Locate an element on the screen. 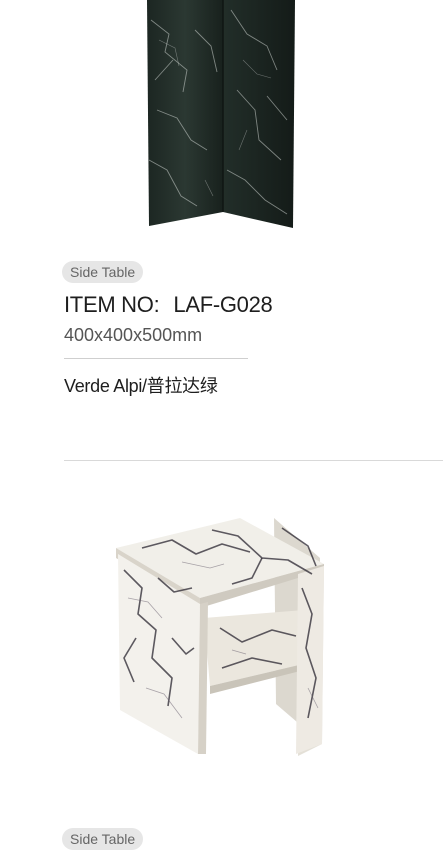 This screenshot has height=856, width=443. item-number-code: LAF-G028 is located at coordinates (223, 304).